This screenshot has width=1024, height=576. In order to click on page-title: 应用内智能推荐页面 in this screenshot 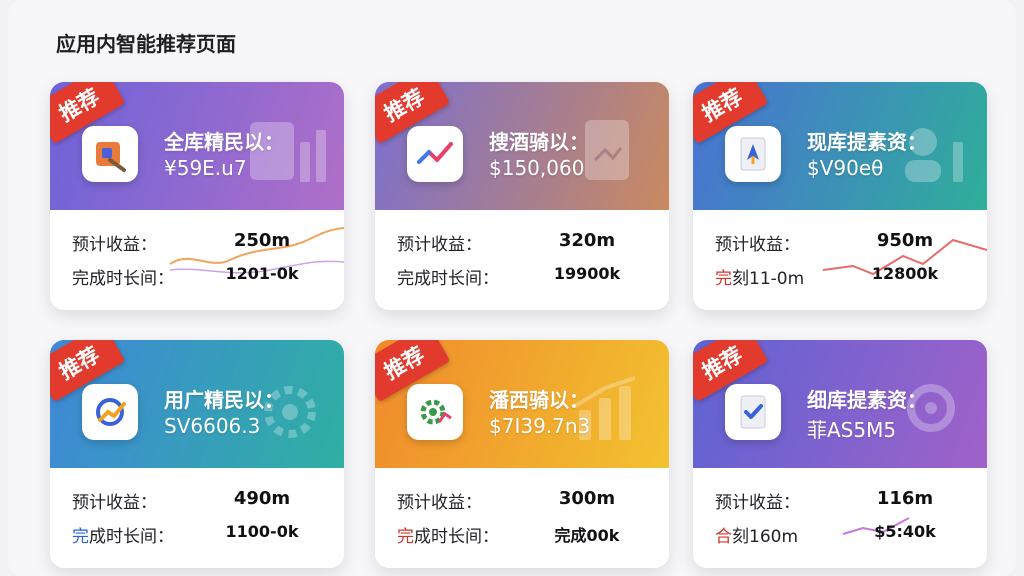, I will do `click(146, 44)`.